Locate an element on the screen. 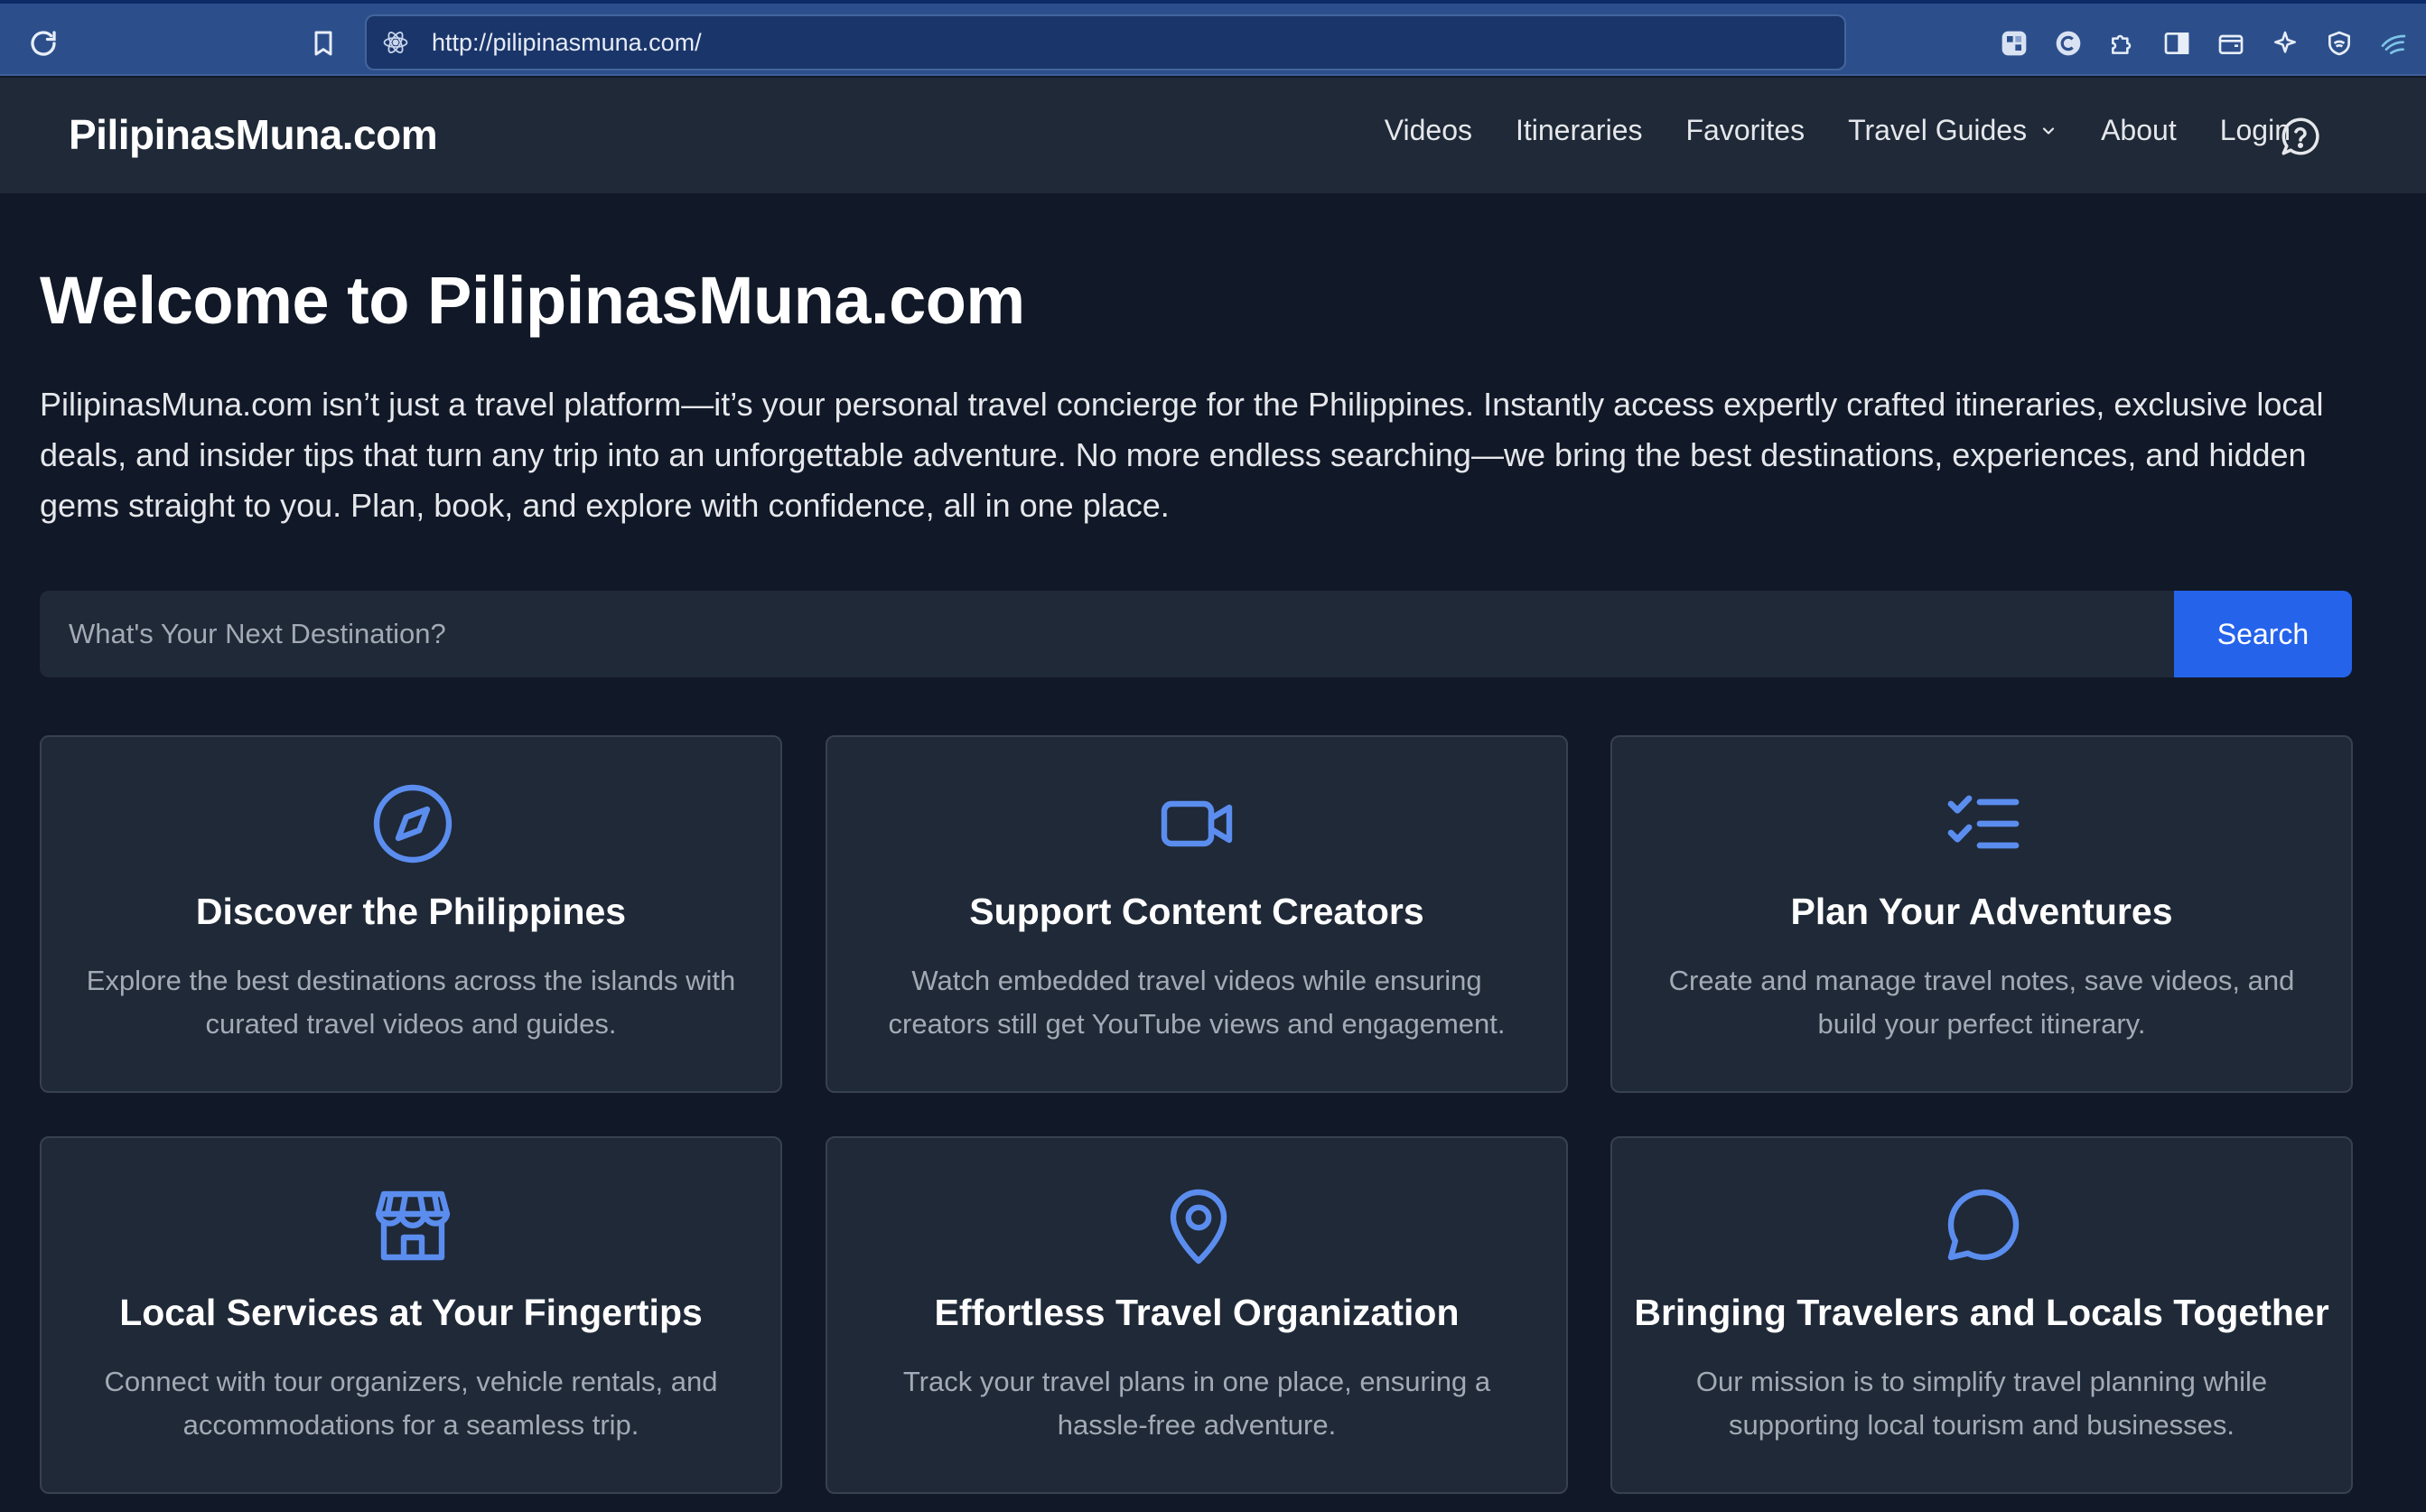 Image resolution: width=2426 pixels, height=1512 pixels. url-text: http://pilipinasmuna.com/ is located at coordinates (567, 42).